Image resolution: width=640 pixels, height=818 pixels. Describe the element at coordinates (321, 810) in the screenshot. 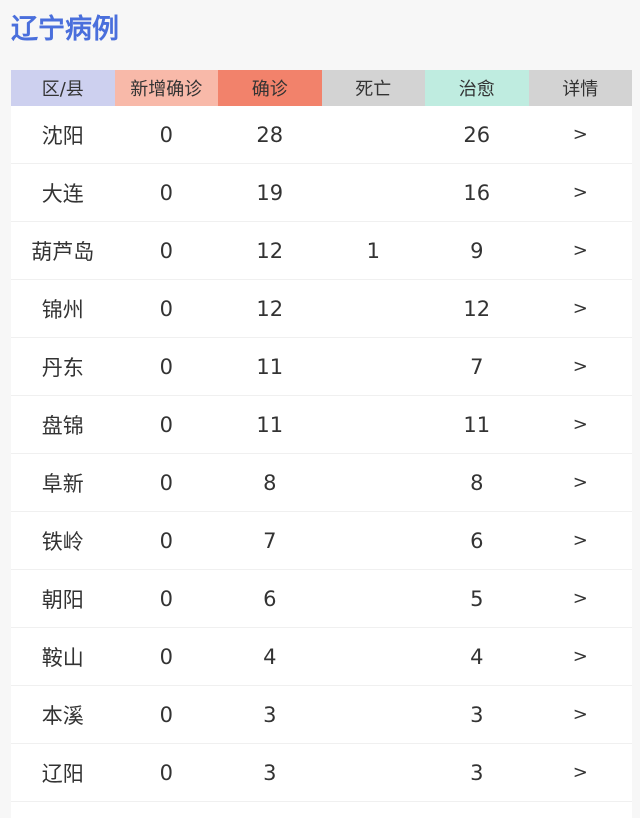

I see `table-row-partial` at that location.